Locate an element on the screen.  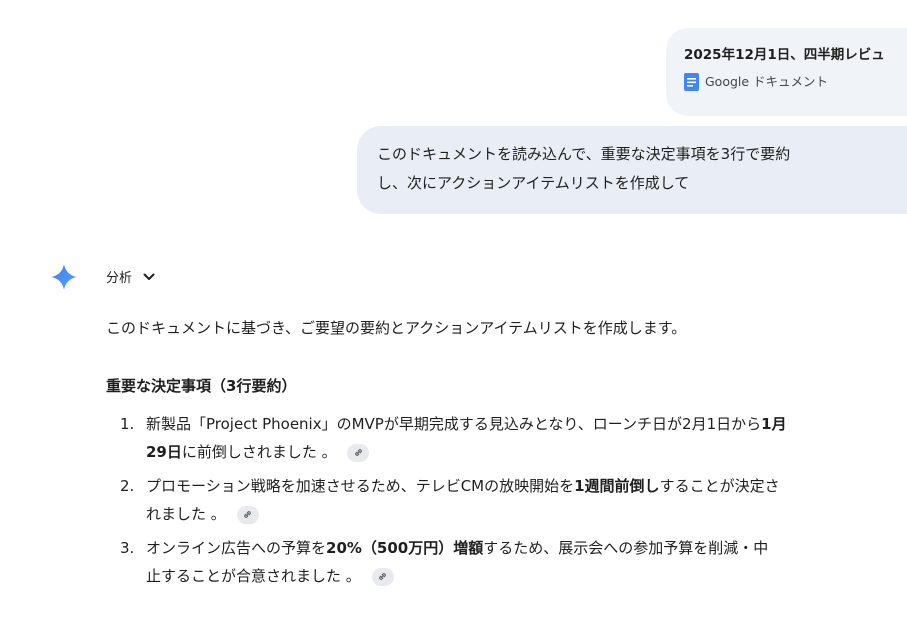
section-heading: 重要な決定事項（3行要約） is located at coordinates (201, 386).